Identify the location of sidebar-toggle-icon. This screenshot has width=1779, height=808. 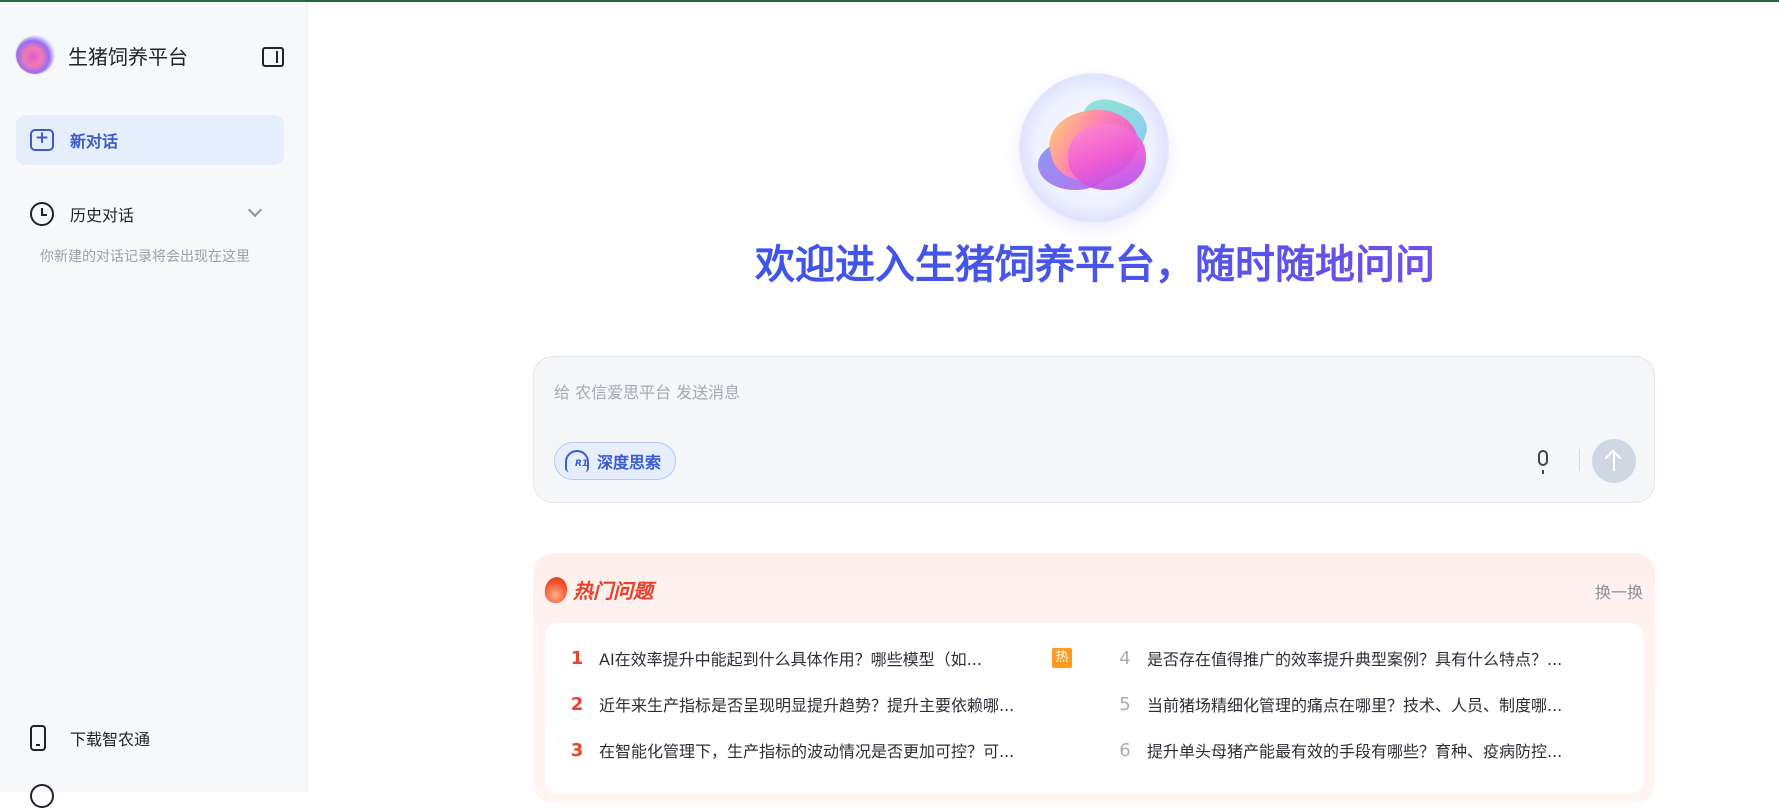
(273, 57).